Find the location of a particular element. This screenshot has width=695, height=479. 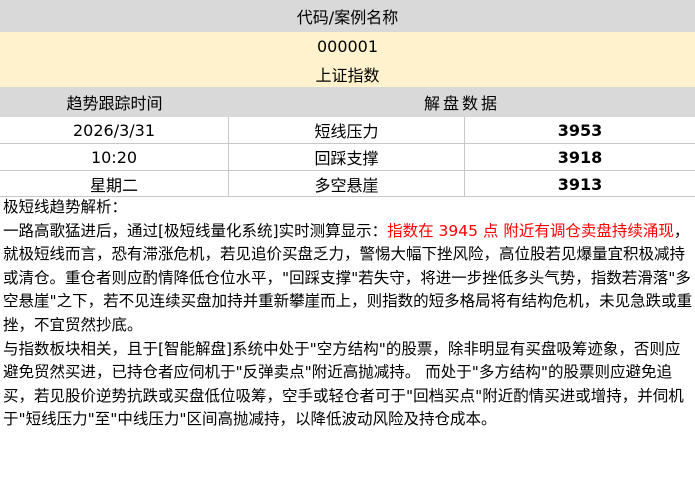

stock-name: 上证指数 is located at coordinates (347, 75).